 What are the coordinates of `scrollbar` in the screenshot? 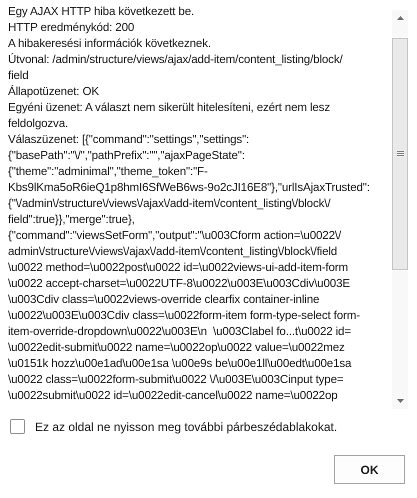 It's located at (400, 209).